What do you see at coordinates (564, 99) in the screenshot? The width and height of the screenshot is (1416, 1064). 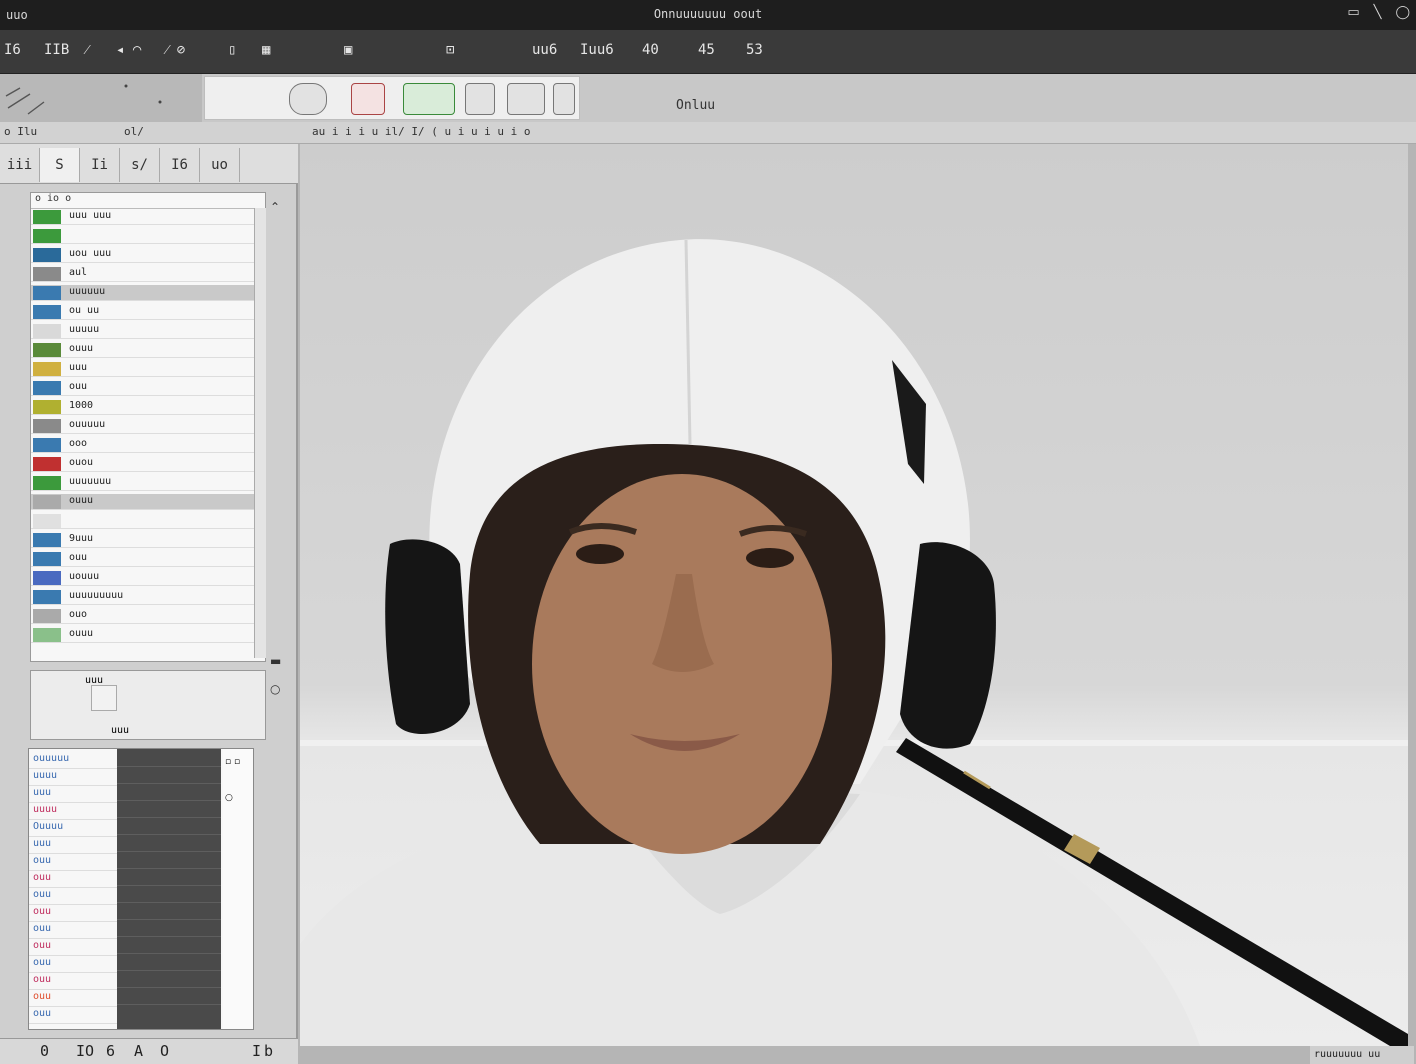 I see `list-icon` at bounding box center [564, 99].